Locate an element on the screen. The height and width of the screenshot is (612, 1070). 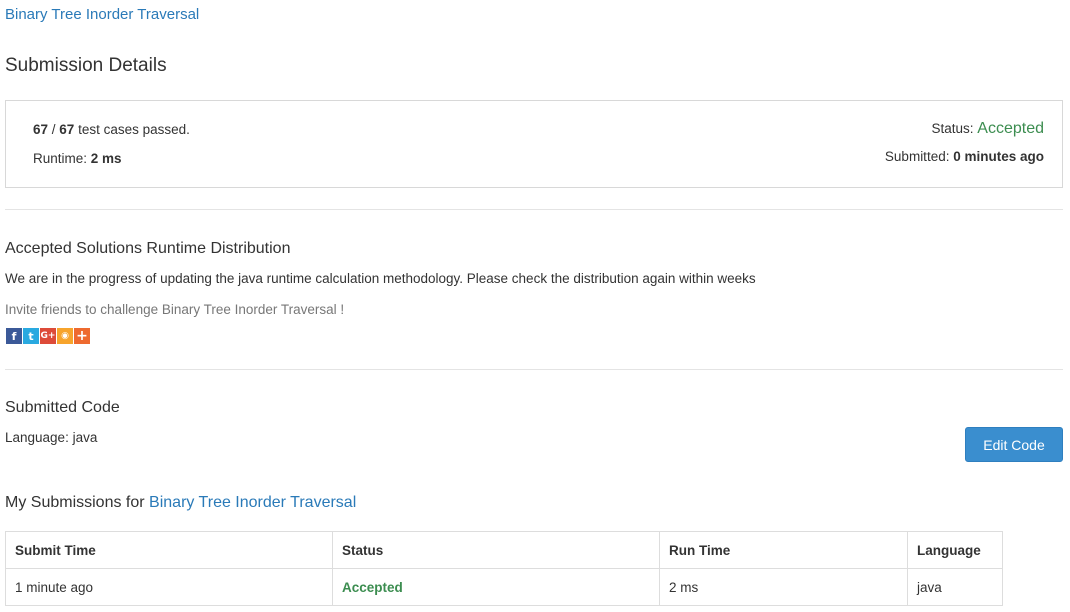
google-plus-icon: G+ is located at coordinates (48, 336).